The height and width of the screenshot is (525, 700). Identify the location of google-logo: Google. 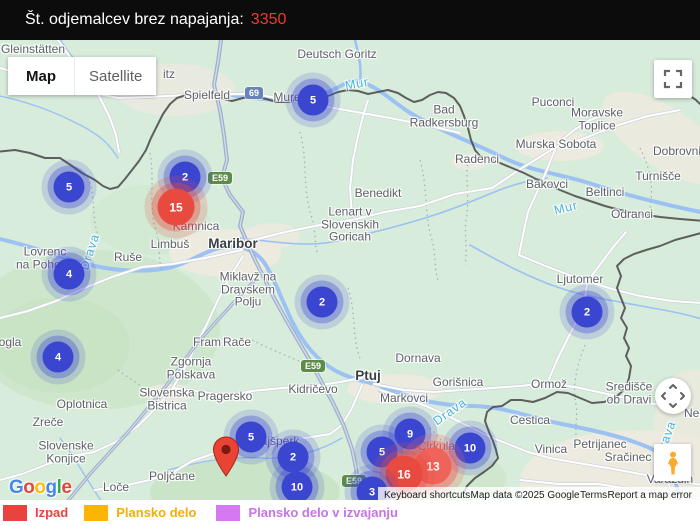
(40, 488).